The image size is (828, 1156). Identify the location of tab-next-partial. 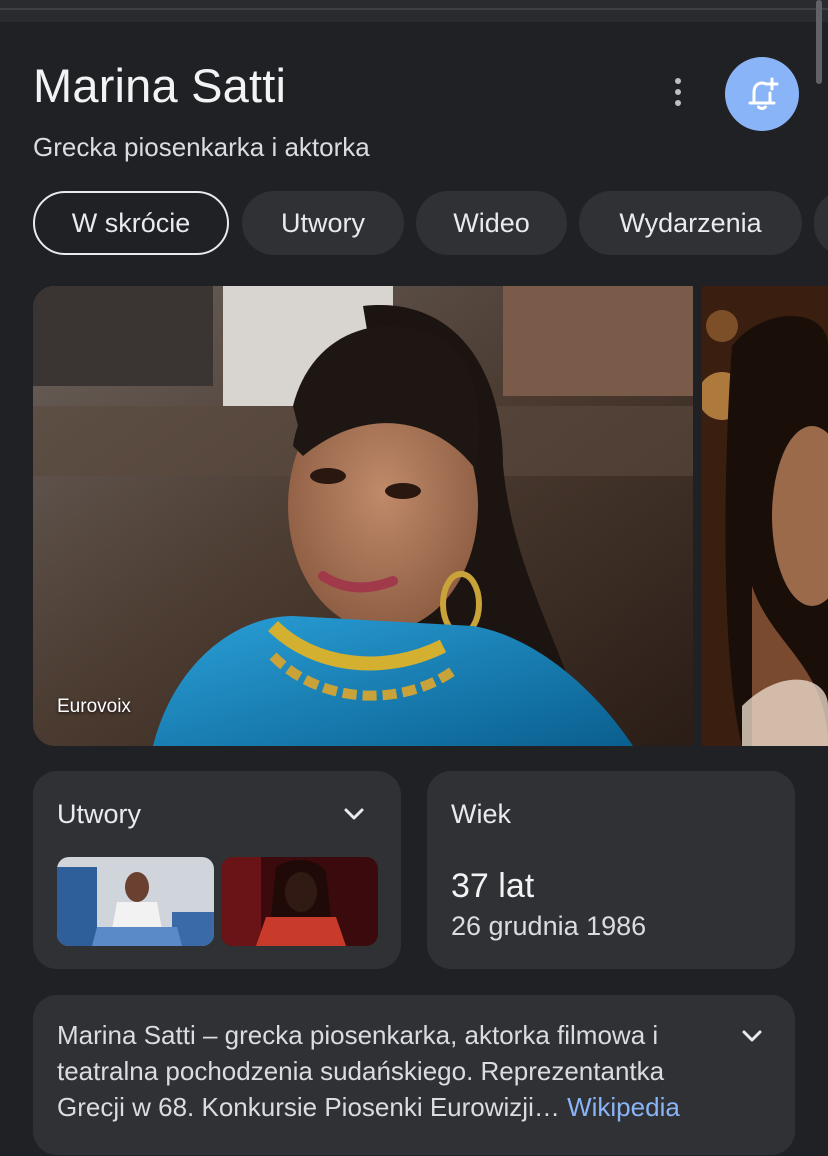
(821, 223).